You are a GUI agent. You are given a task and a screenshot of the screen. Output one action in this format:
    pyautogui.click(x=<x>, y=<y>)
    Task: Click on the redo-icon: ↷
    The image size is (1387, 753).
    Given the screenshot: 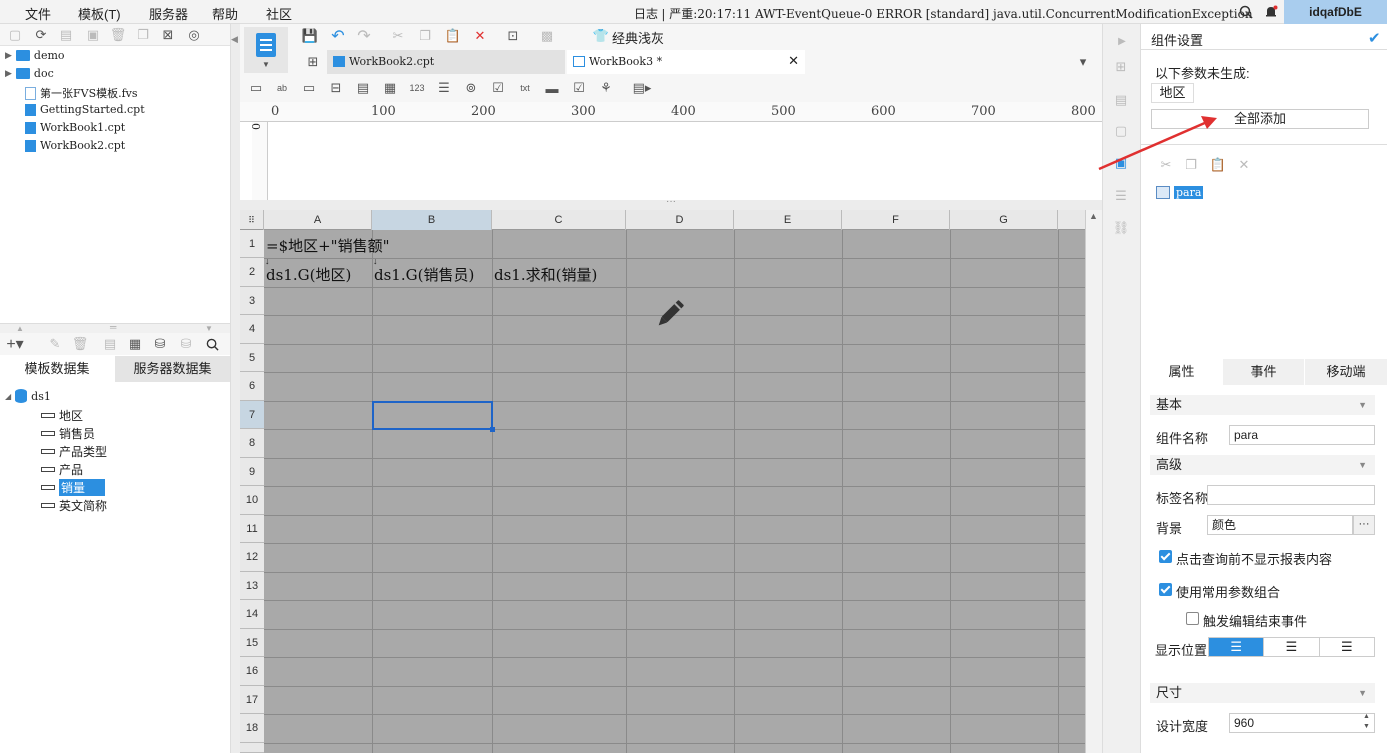 What is the action you would take?
    pyautogui.click(x=364, y=36)
    